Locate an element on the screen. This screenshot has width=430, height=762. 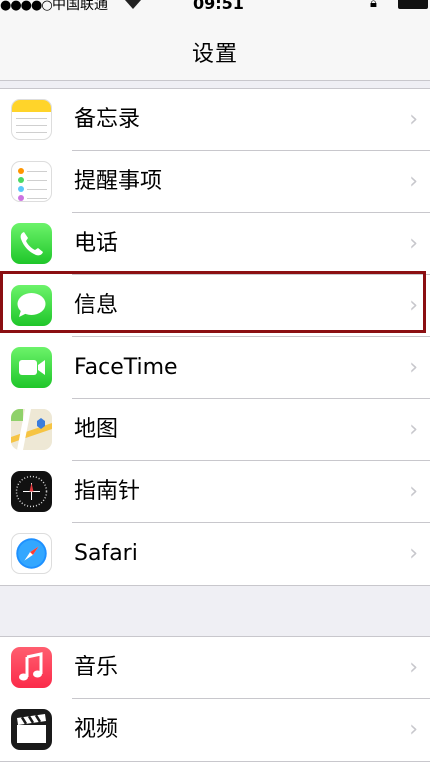
navigation-bar: 设置 is located at coordinates (215, 48).